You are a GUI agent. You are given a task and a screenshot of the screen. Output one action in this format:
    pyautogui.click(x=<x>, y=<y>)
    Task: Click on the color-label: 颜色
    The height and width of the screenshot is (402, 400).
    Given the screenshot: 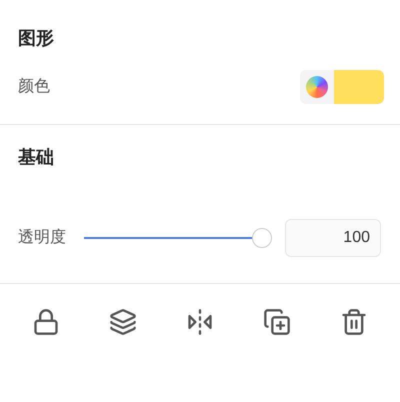 What is the action you would take?
    pyautogui.click(x=34, y=86)
    